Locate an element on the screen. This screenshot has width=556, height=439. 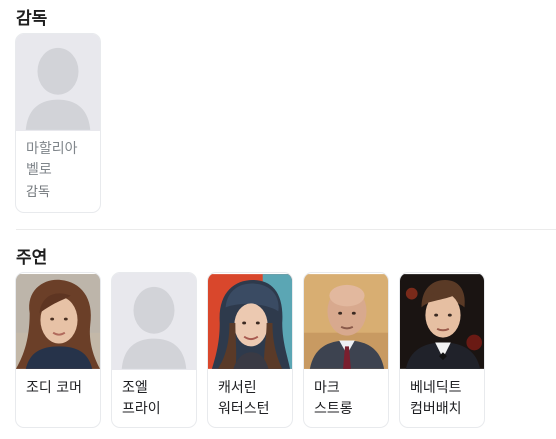
cast-card: 캐서린 워터스턴 is located at coordinates (250, 350).